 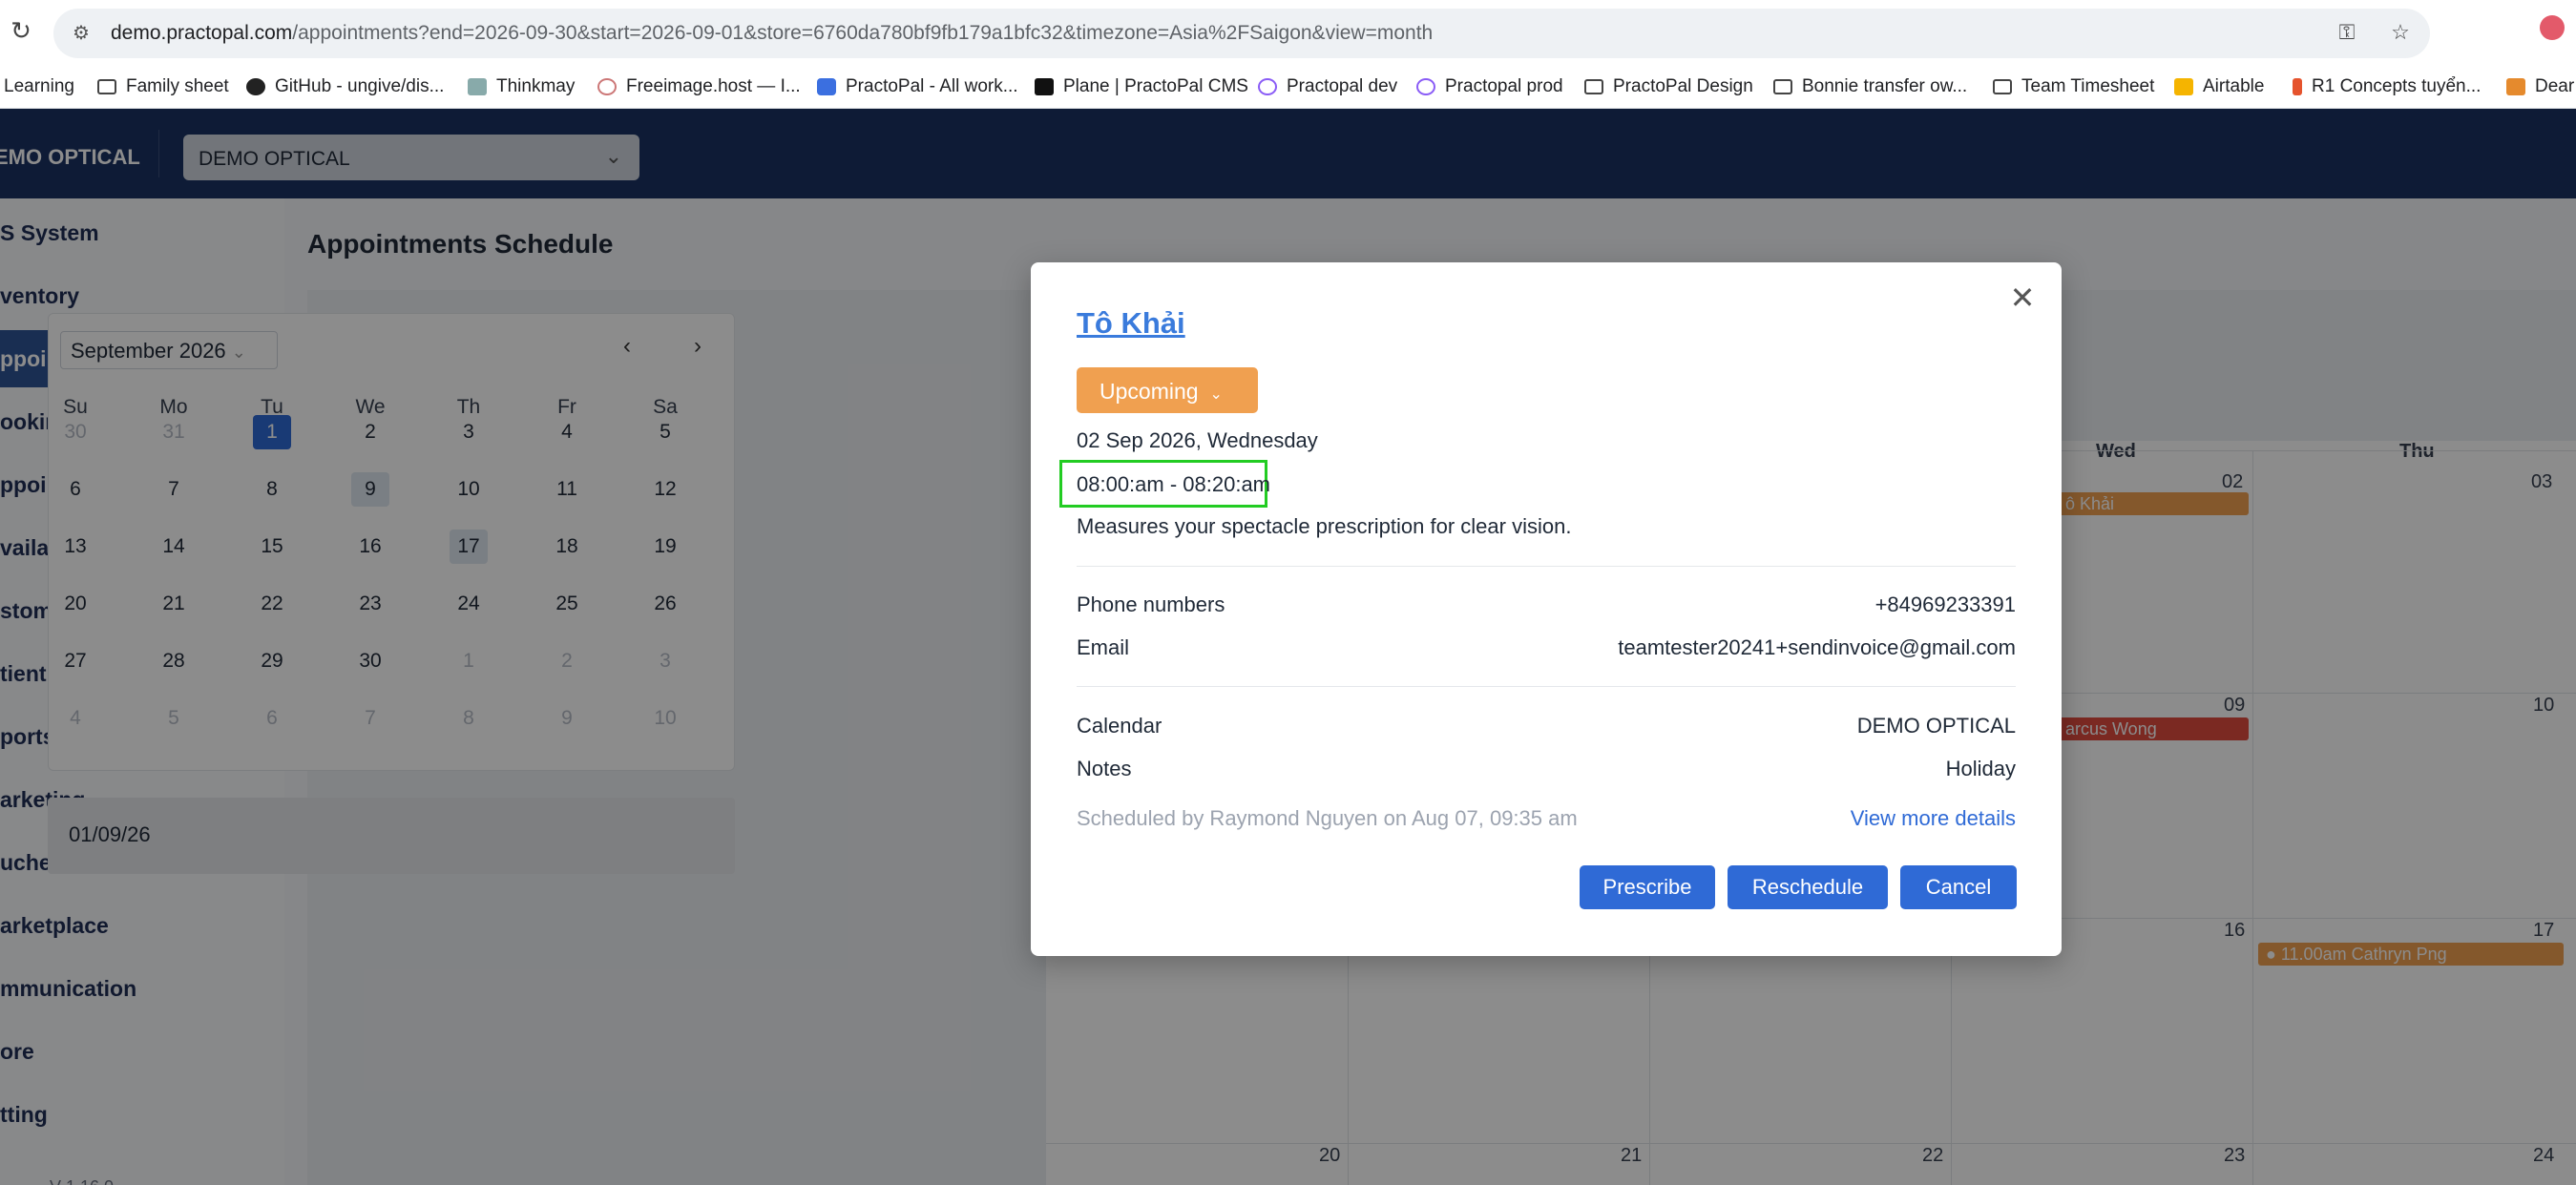 What do you see at coordinates (1151, 604) in the screenshot?
I see `phone-label: Phone numbers` at bounding box center [1151, 604].